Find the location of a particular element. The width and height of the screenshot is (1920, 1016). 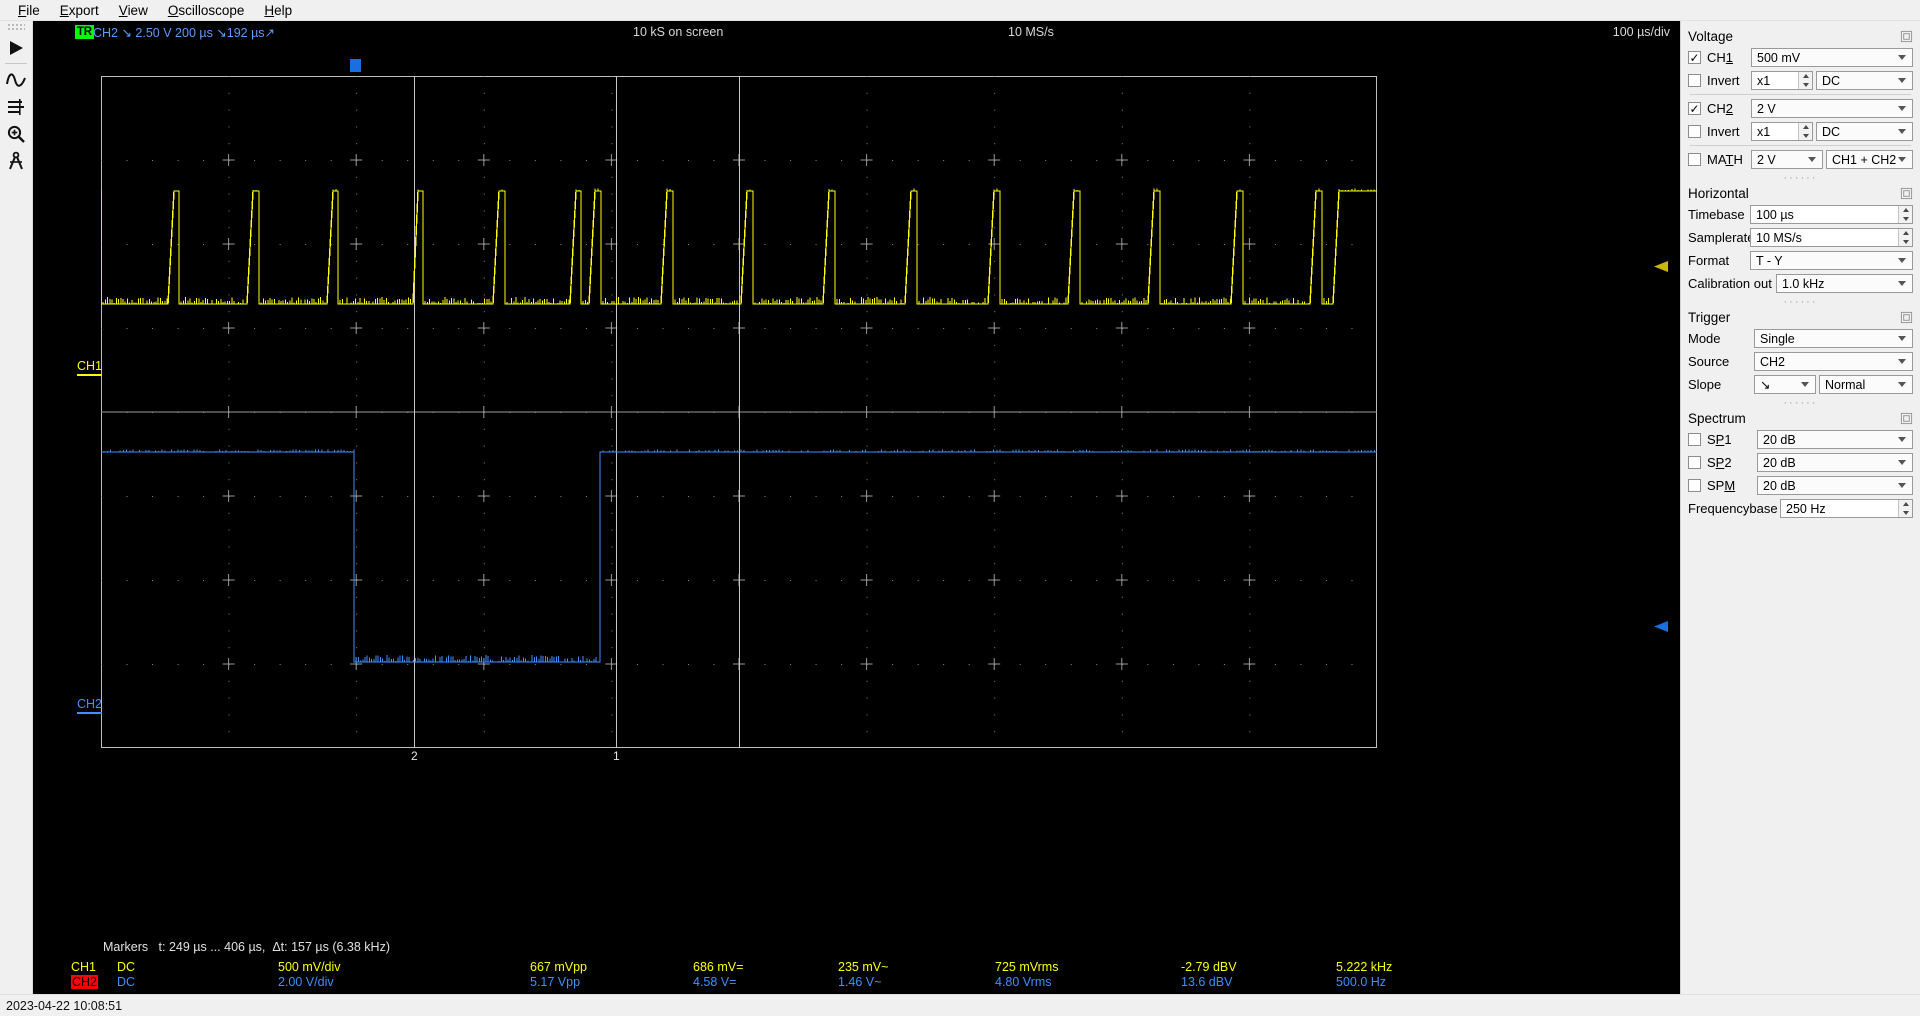

ch1-vdc: 686 mV= is located at coordinates (718, 967).